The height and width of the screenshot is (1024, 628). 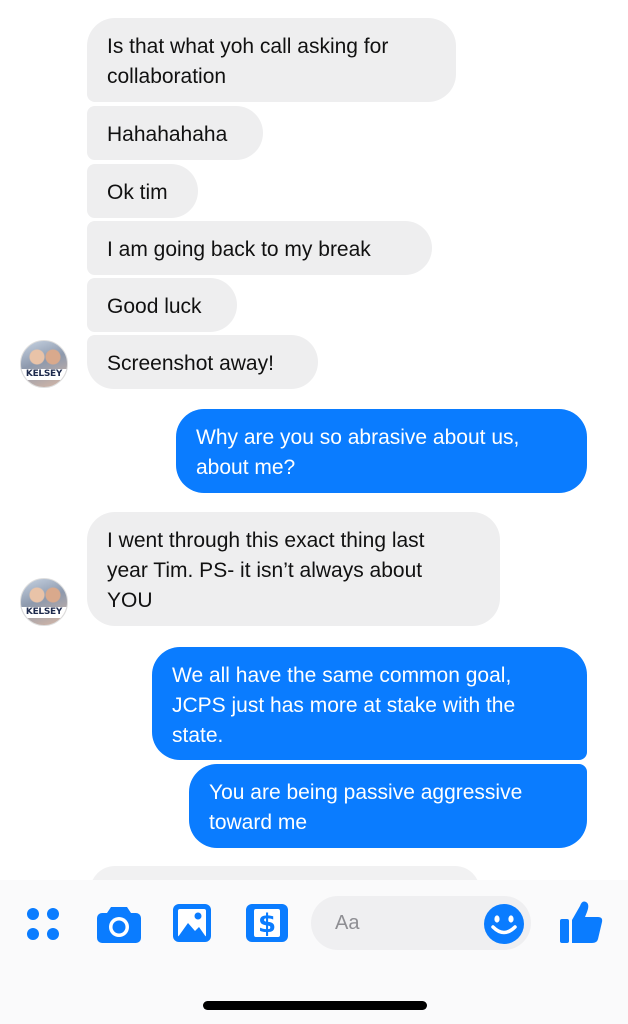 I want to click on emoji-icon, so click(x=504, y=924).